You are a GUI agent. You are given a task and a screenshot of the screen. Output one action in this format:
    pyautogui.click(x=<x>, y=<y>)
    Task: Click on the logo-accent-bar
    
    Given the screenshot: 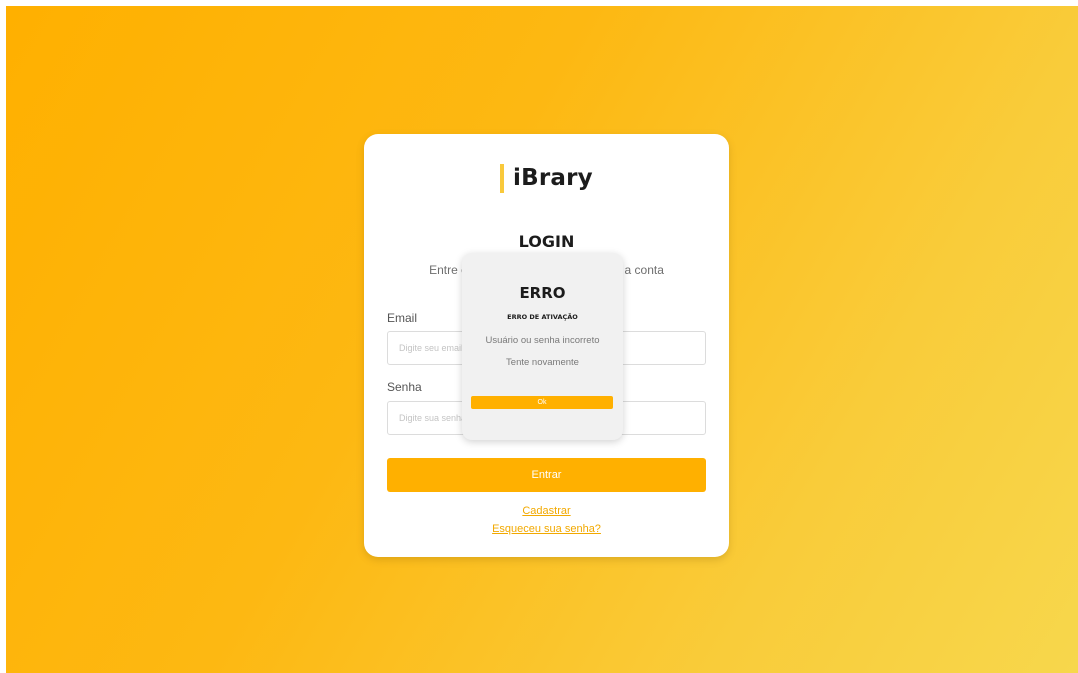 What is the action you would take?
    pyautogui.click(x=502, y=178)
    